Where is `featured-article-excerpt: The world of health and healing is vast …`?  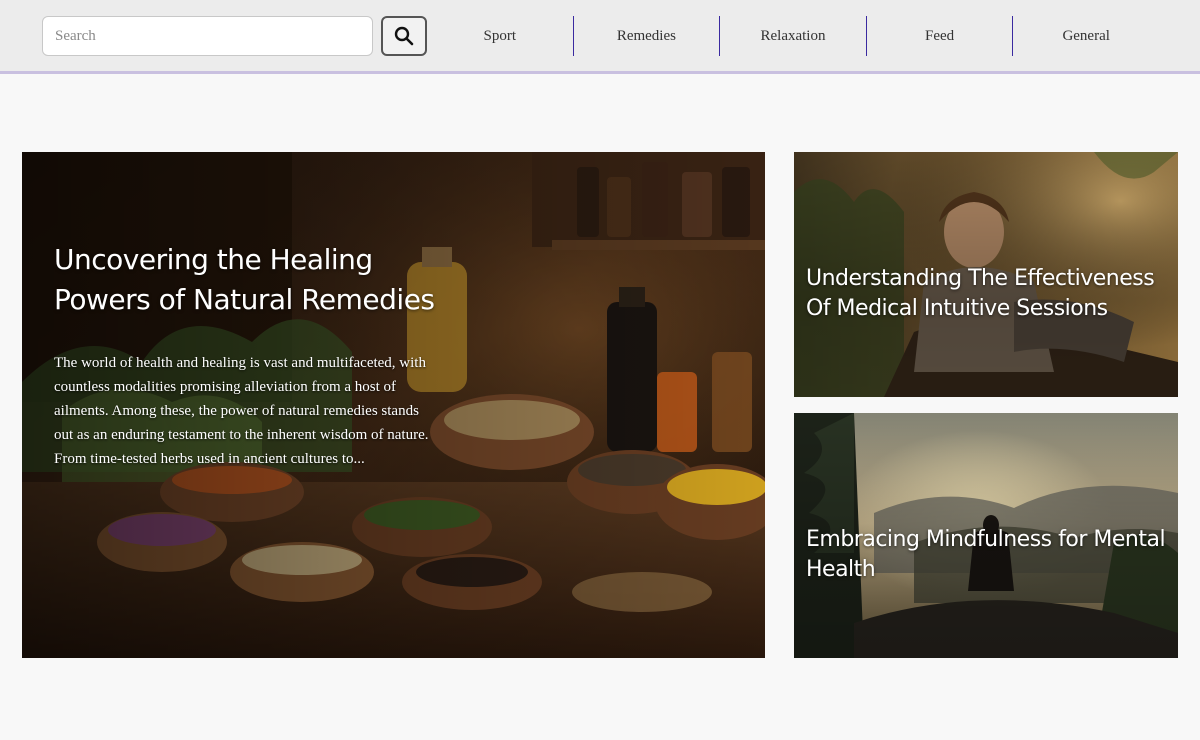
featured-article-excerpt: The world of health and healing is vast … is located at coordinates (241, 411).